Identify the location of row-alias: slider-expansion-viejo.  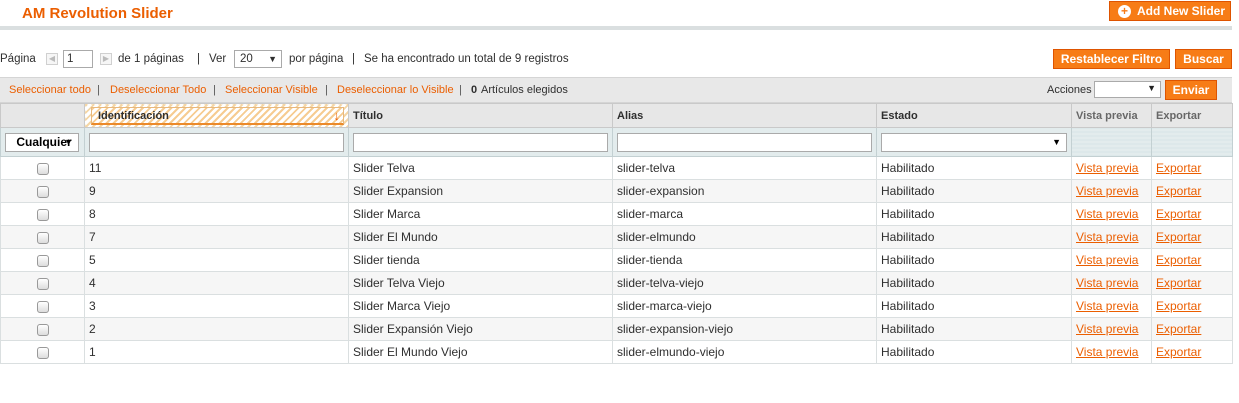
(744, 329).